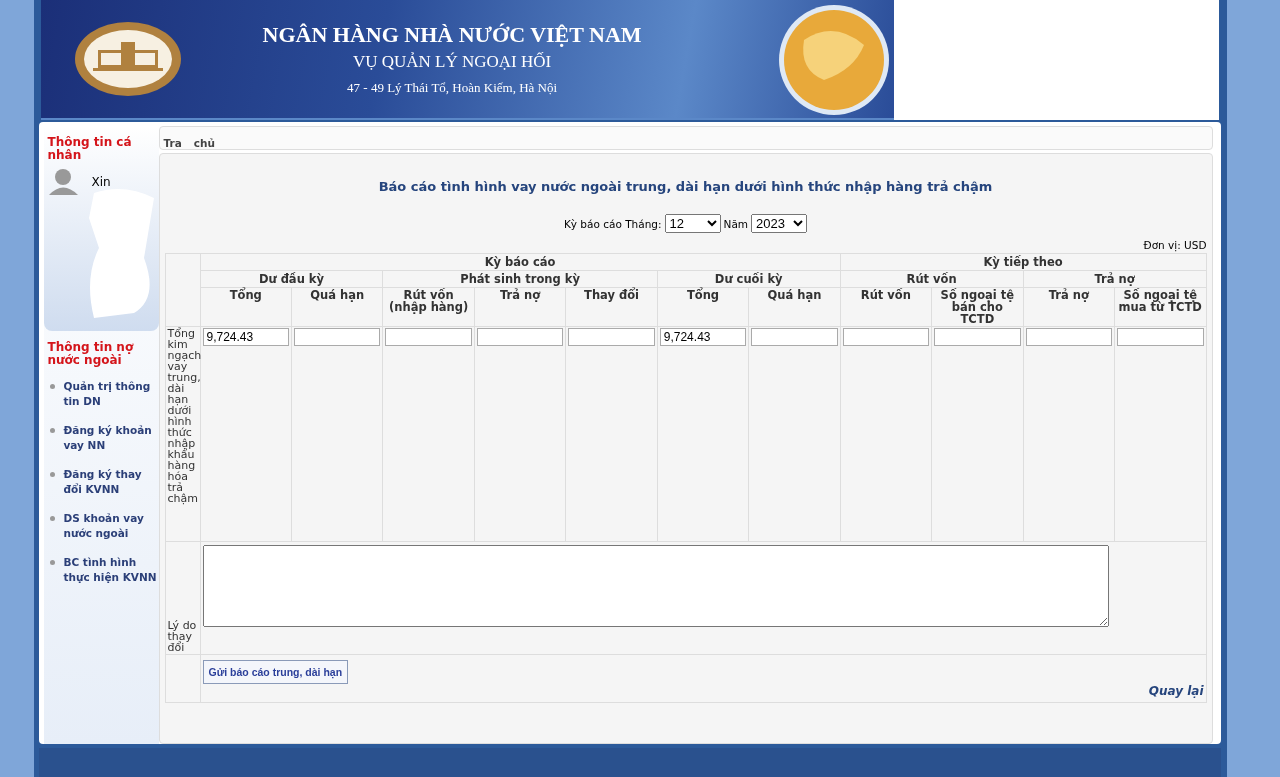 The width and height of the screenshot is (1280, 777). I want to click on year-label: Năm, so click(736, 223).